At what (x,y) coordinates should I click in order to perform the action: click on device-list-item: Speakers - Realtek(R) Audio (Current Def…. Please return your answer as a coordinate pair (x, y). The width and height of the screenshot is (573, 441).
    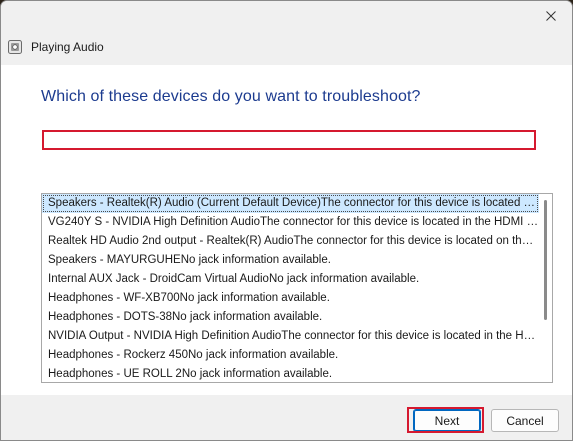
    Looking at the image, I should click on (290, 203).